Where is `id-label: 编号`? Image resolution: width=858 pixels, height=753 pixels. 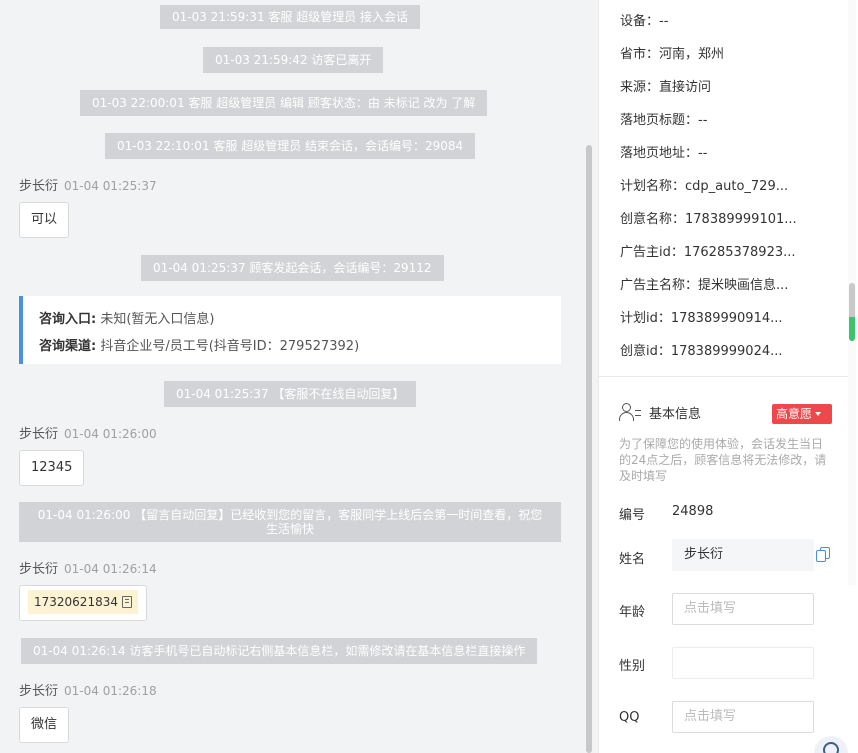
id-label: 编号 is located at coordinates (632, 515).